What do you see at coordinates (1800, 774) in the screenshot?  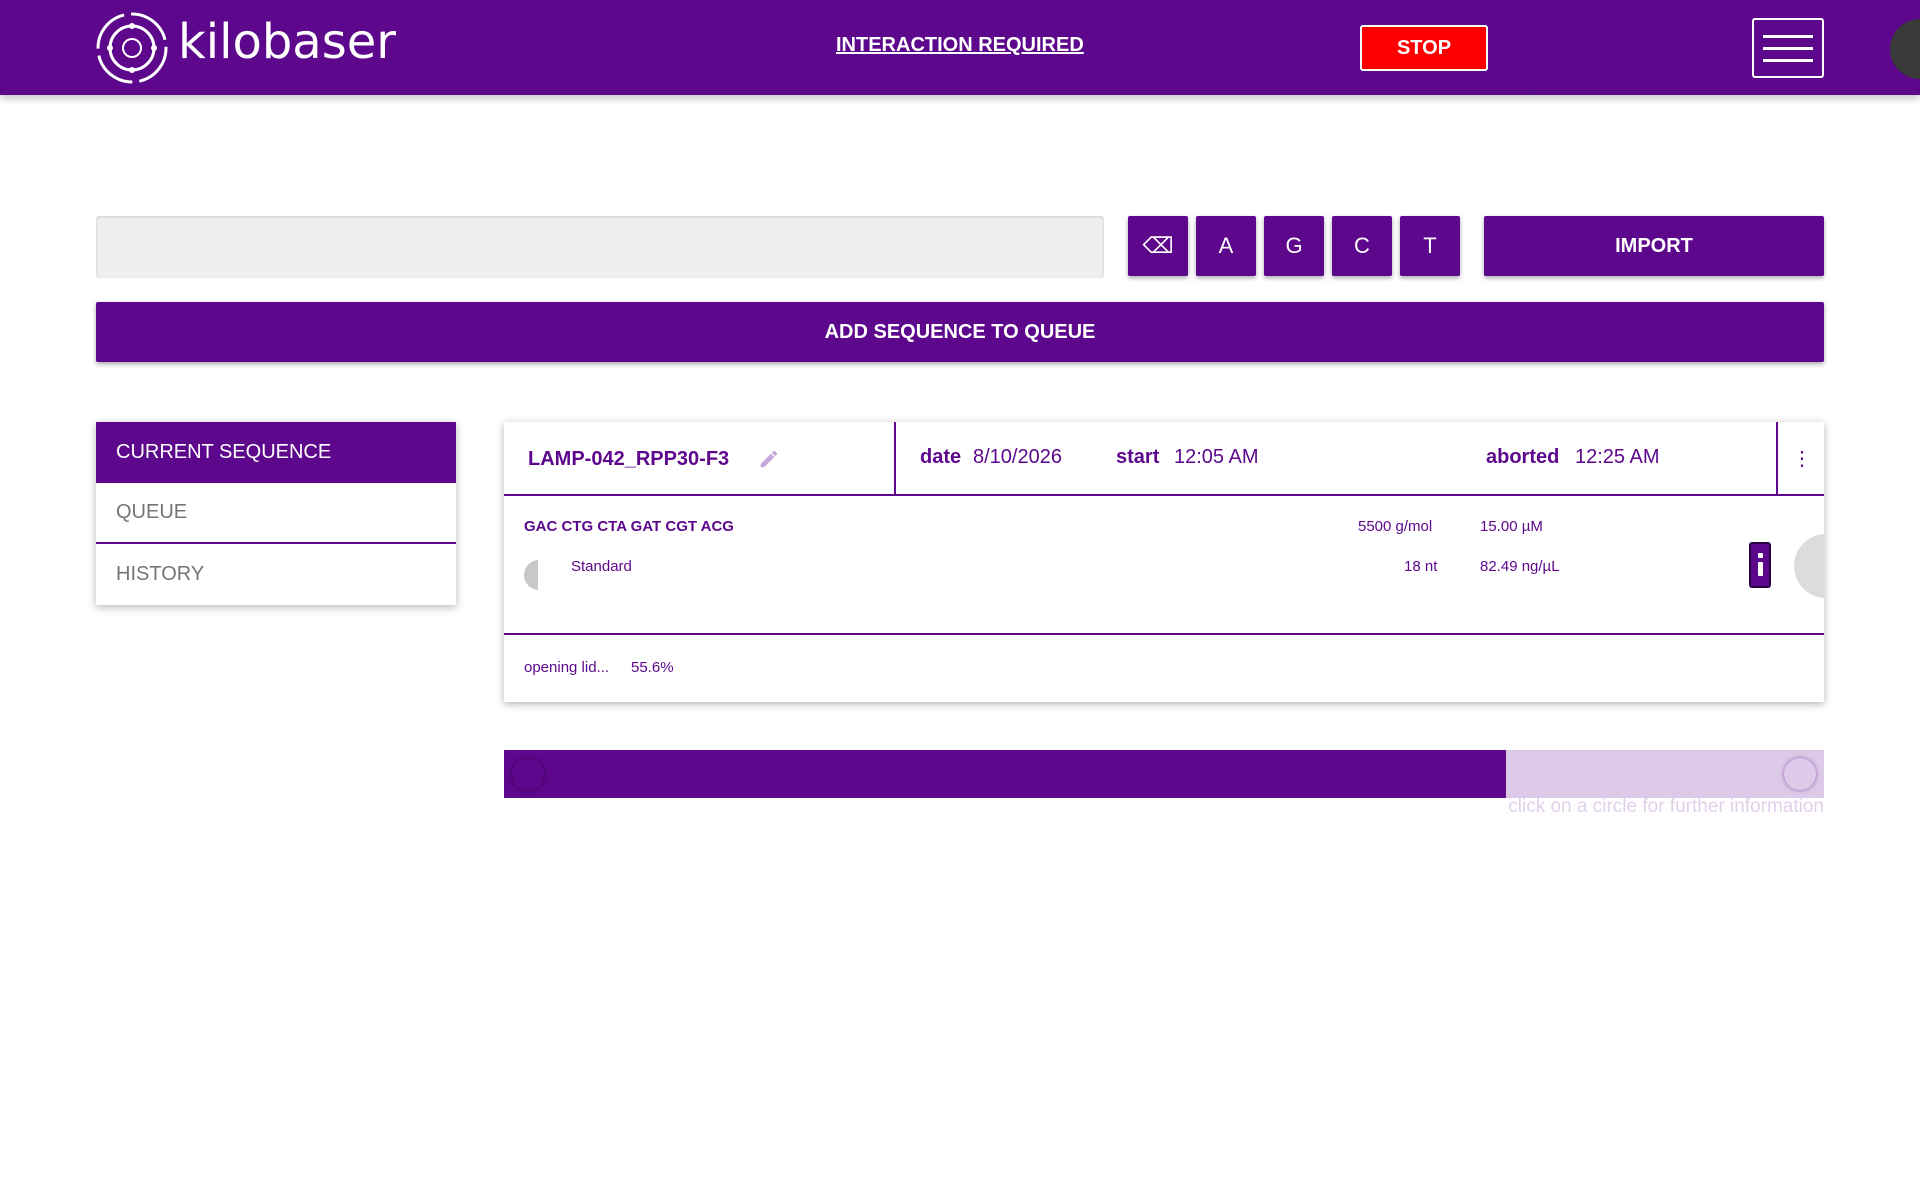 I see `progress-end-circle` at bounding box center [1800, 774].